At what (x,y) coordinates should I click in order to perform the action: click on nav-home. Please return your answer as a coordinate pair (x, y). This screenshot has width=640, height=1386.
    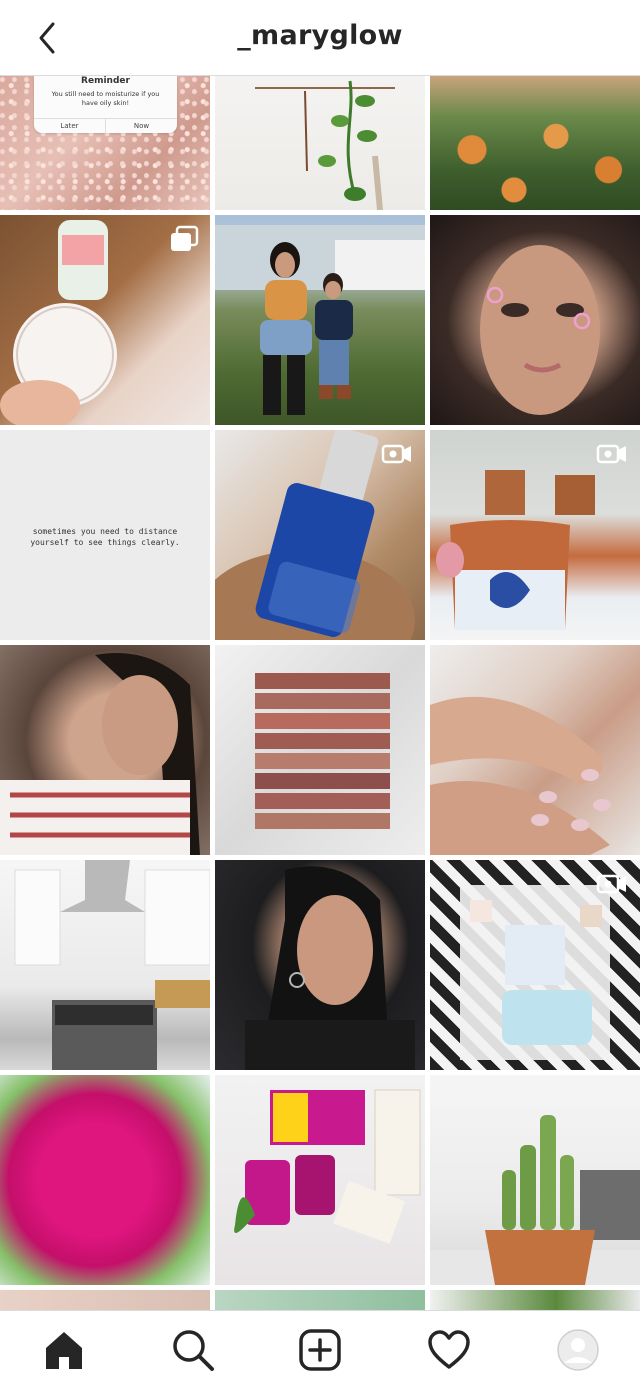
    Looking at the image, I should click on (64, 1350).